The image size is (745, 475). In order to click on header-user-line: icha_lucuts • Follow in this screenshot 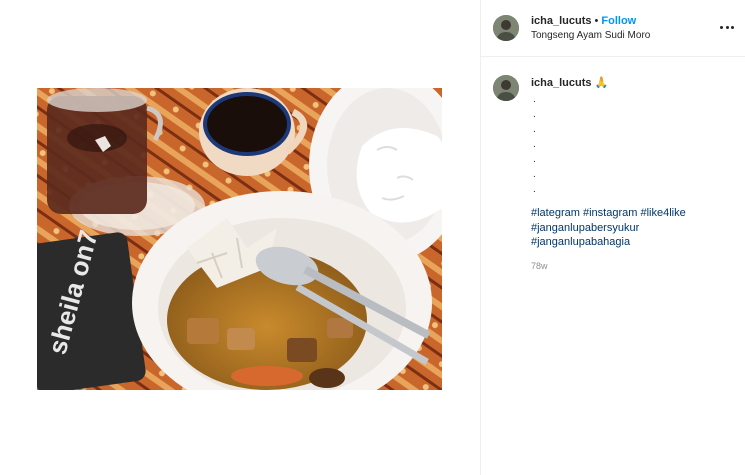, I will do `click(583, 21)`.